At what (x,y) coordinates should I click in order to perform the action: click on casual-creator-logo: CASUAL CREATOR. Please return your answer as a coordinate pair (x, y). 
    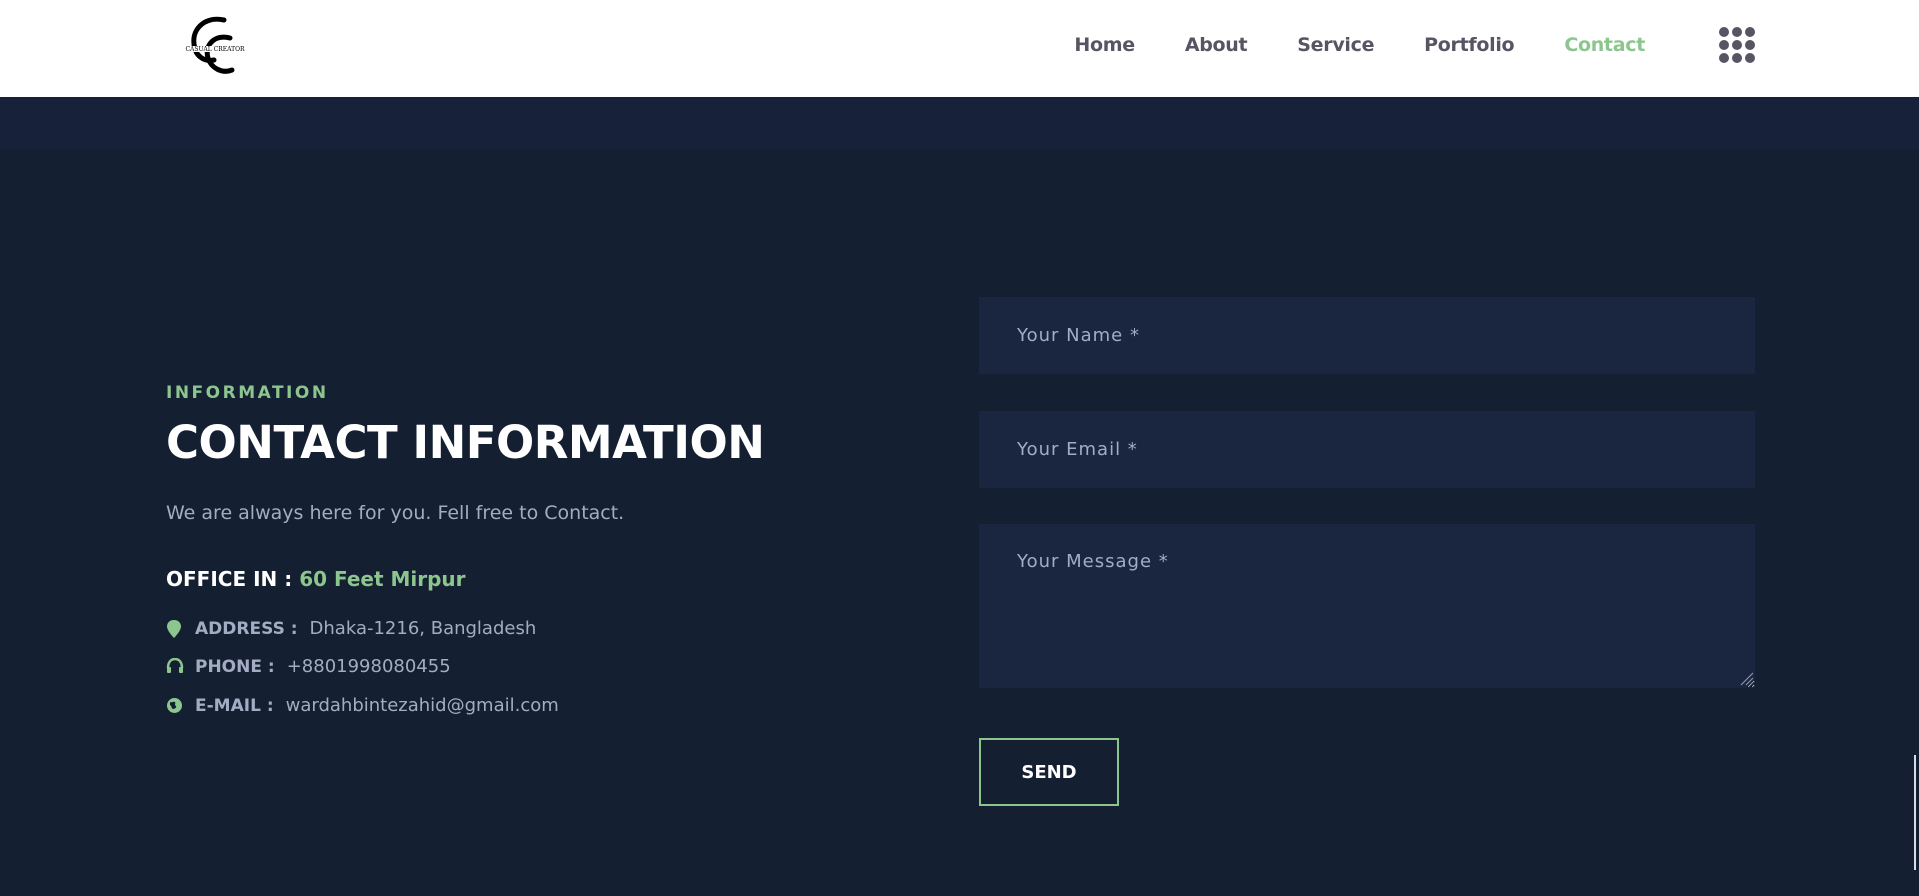
    Looking at the image, I should click on (215, 46).